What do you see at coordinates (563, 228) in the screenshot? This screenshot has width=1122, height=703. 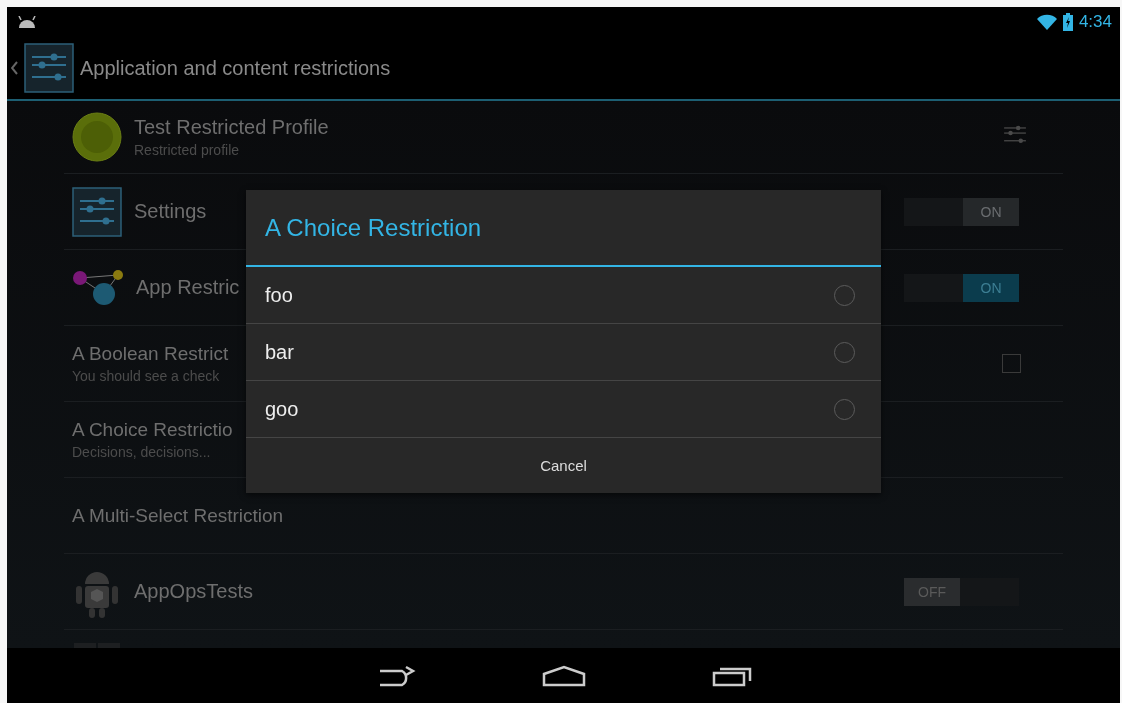 I see `dialog-title: A Choice Restriction` at bounding box center [563, 228].